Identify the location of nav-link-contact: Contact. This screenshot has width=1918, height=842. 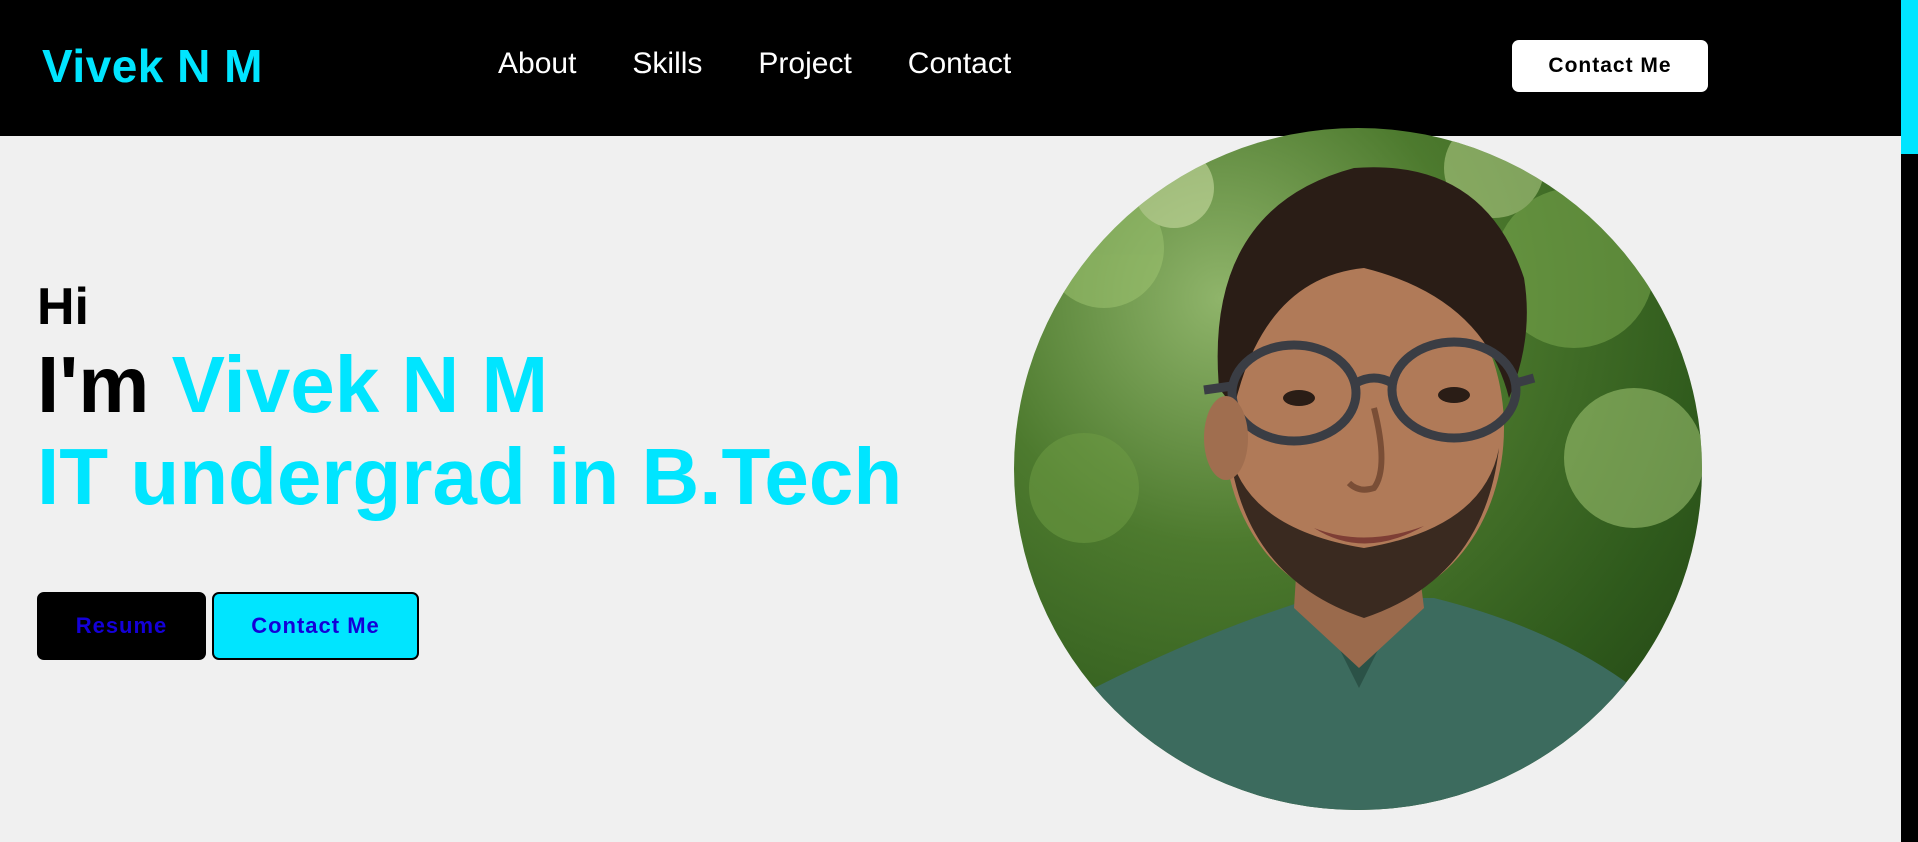
(959, 64).